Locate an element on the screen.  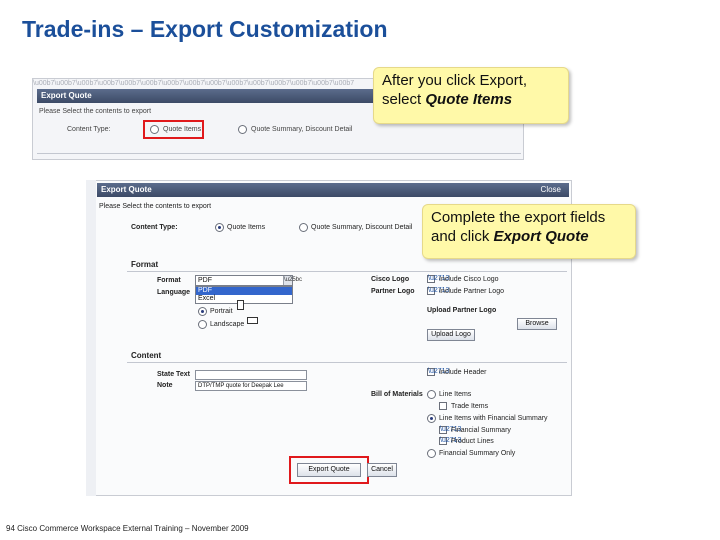
trade-items-checkbox is located at coordinates (443, 406).